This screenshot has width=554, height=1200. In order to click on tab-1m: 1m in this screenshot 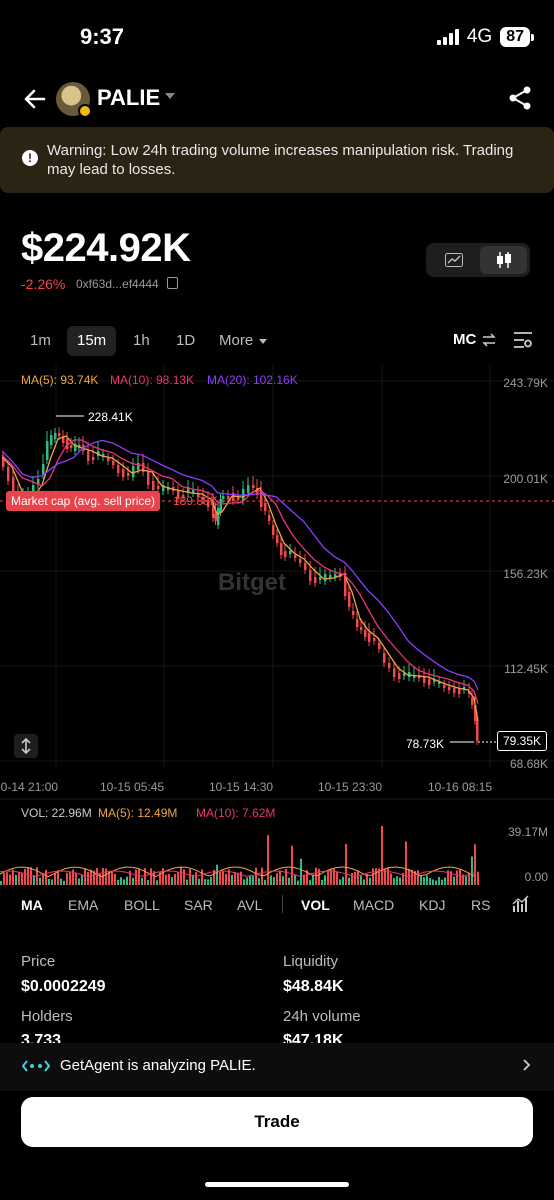, I will do `click(40, 346)`.